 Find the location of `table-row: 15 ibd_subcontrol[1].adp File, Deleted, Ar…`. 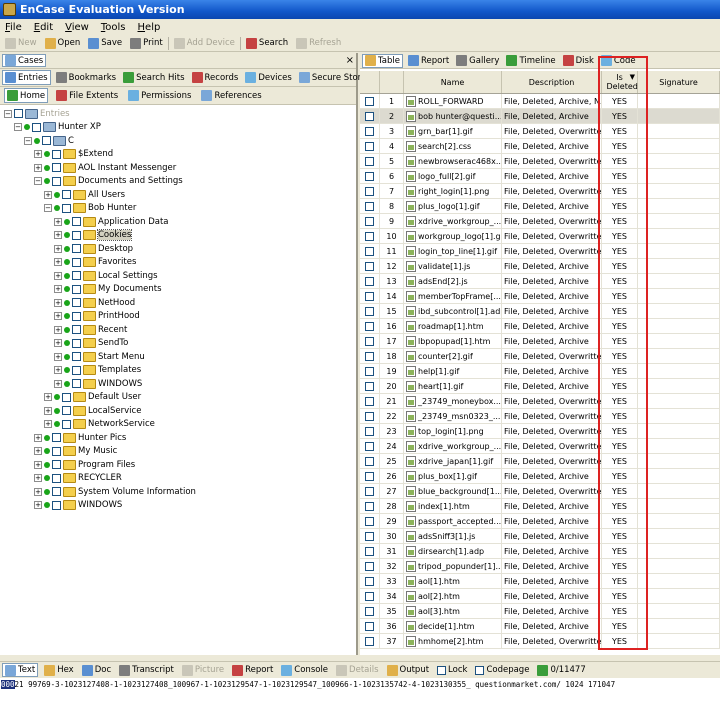

table-row: 15 ibd_subcontrol[1].adp File, Deleted, Ar… is located at coordinates (540, 311).